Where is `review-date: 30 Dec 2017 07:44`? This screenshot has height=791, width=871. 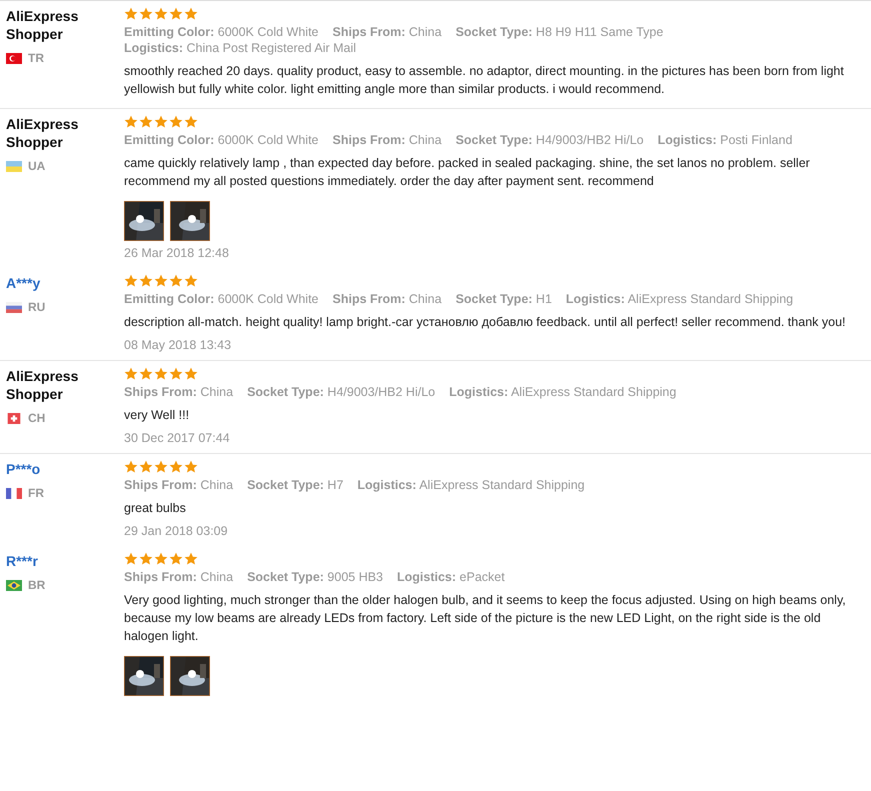
review-date: 30 Dec 2017 07:44 is located at coordinates (177, 438).